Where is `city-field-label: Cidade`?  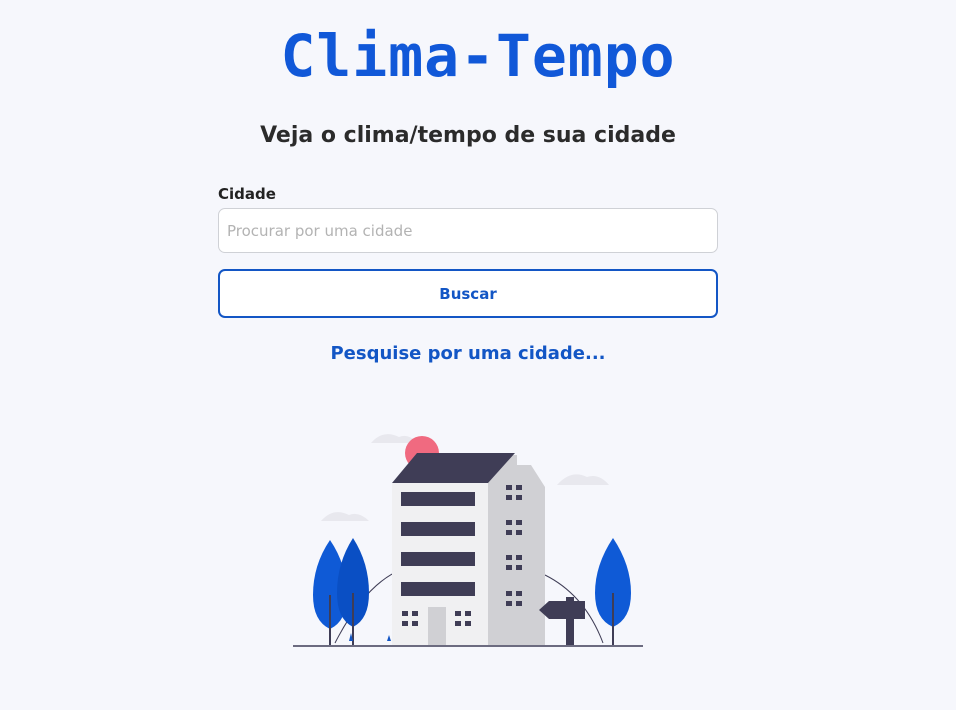
city-field-label: Cidade is located at coordinates (247, 194).